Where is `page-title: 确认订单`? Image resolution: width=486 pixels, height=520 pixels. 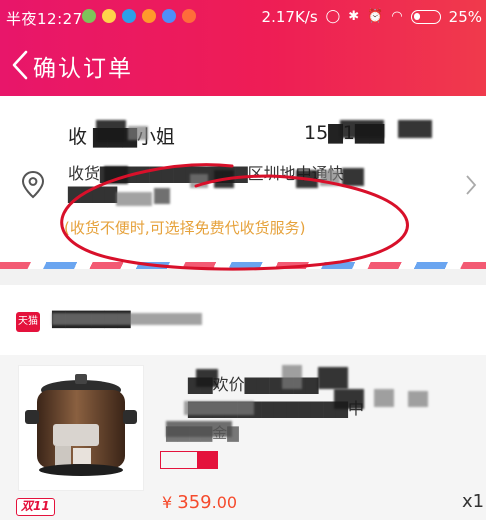 page-title: 确认订单 is located at coordinates (83, 69).